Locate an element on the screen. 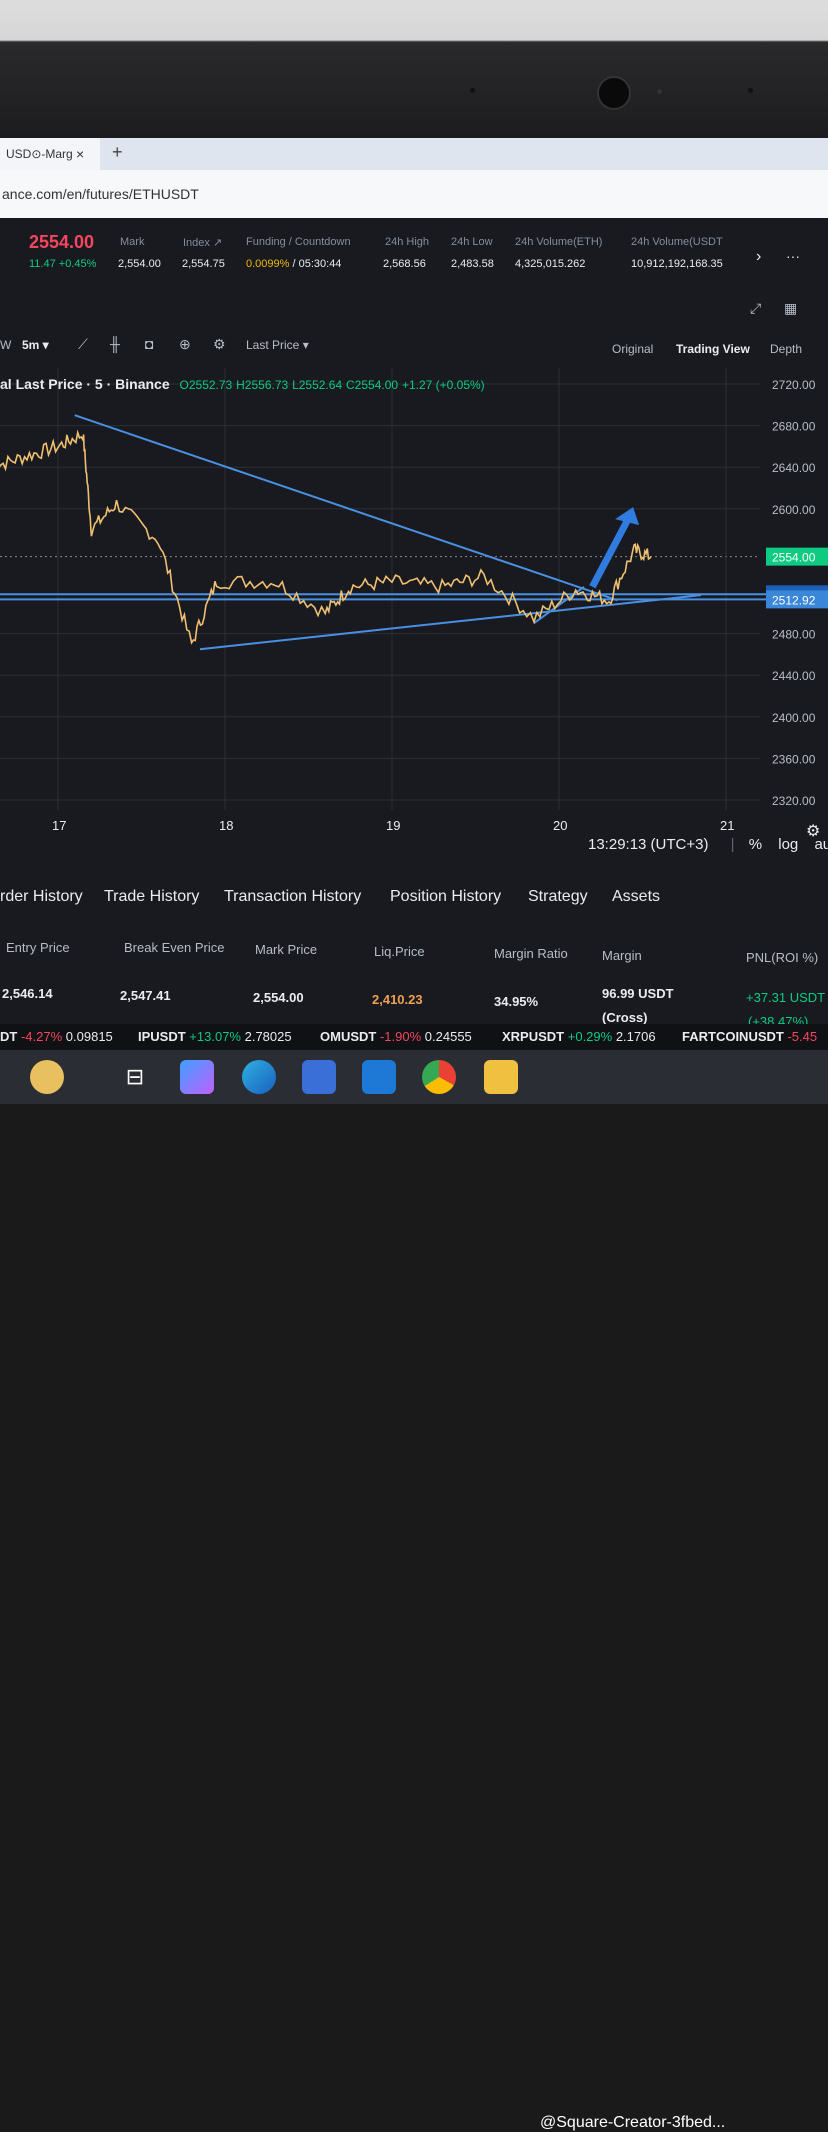 The image size is (828, 2132). laptop-bezel is located at coordinates (414, 70).